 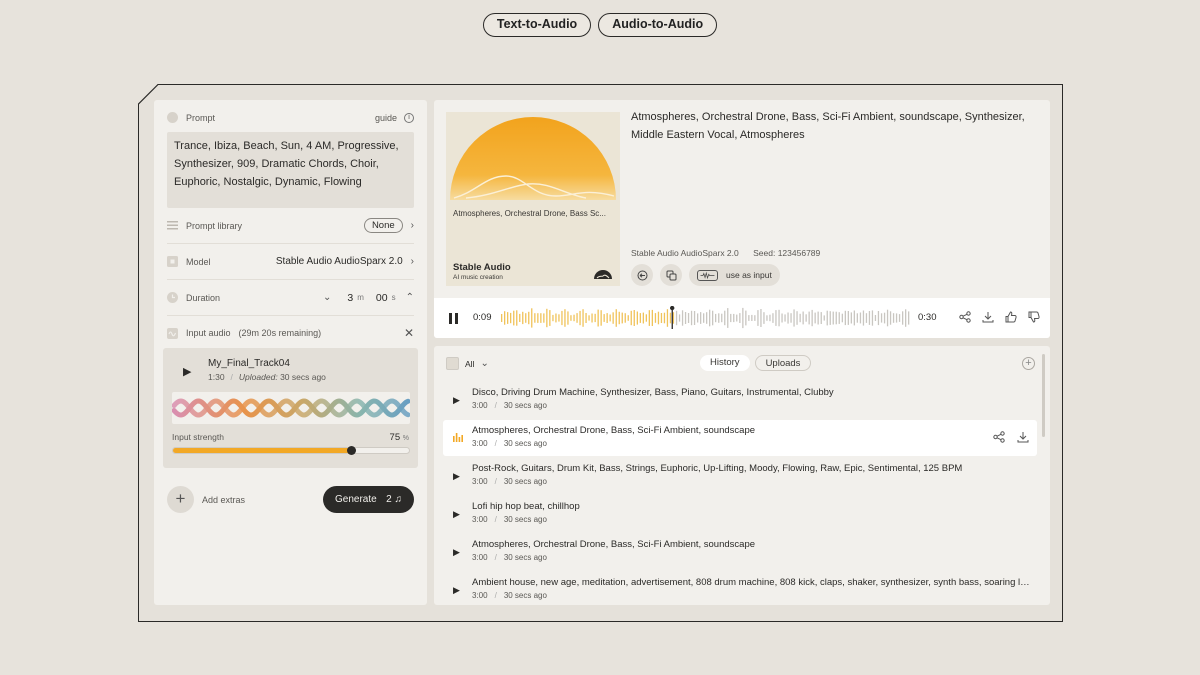 What do you see at coordinates (409, 333) in the screenshot?
I see `close-icon: ✕` at bounding box center [409, 333].